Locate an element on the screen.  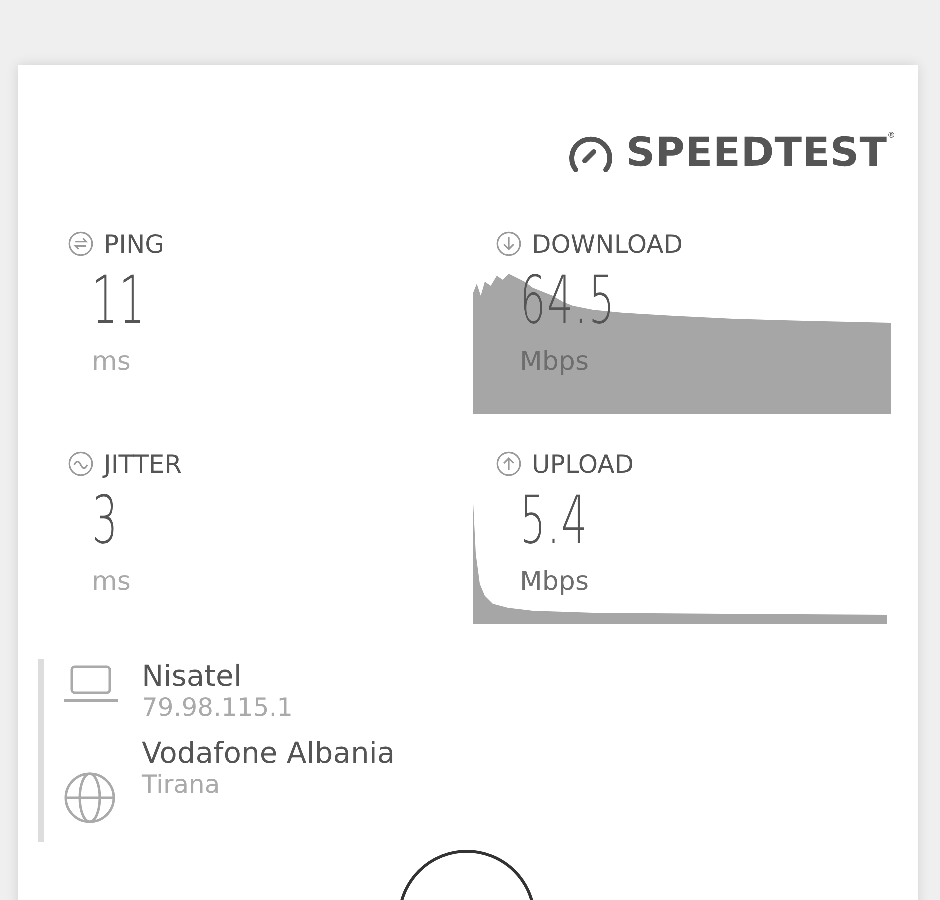
metric-value: 3 is located at coordinates (106, 521).